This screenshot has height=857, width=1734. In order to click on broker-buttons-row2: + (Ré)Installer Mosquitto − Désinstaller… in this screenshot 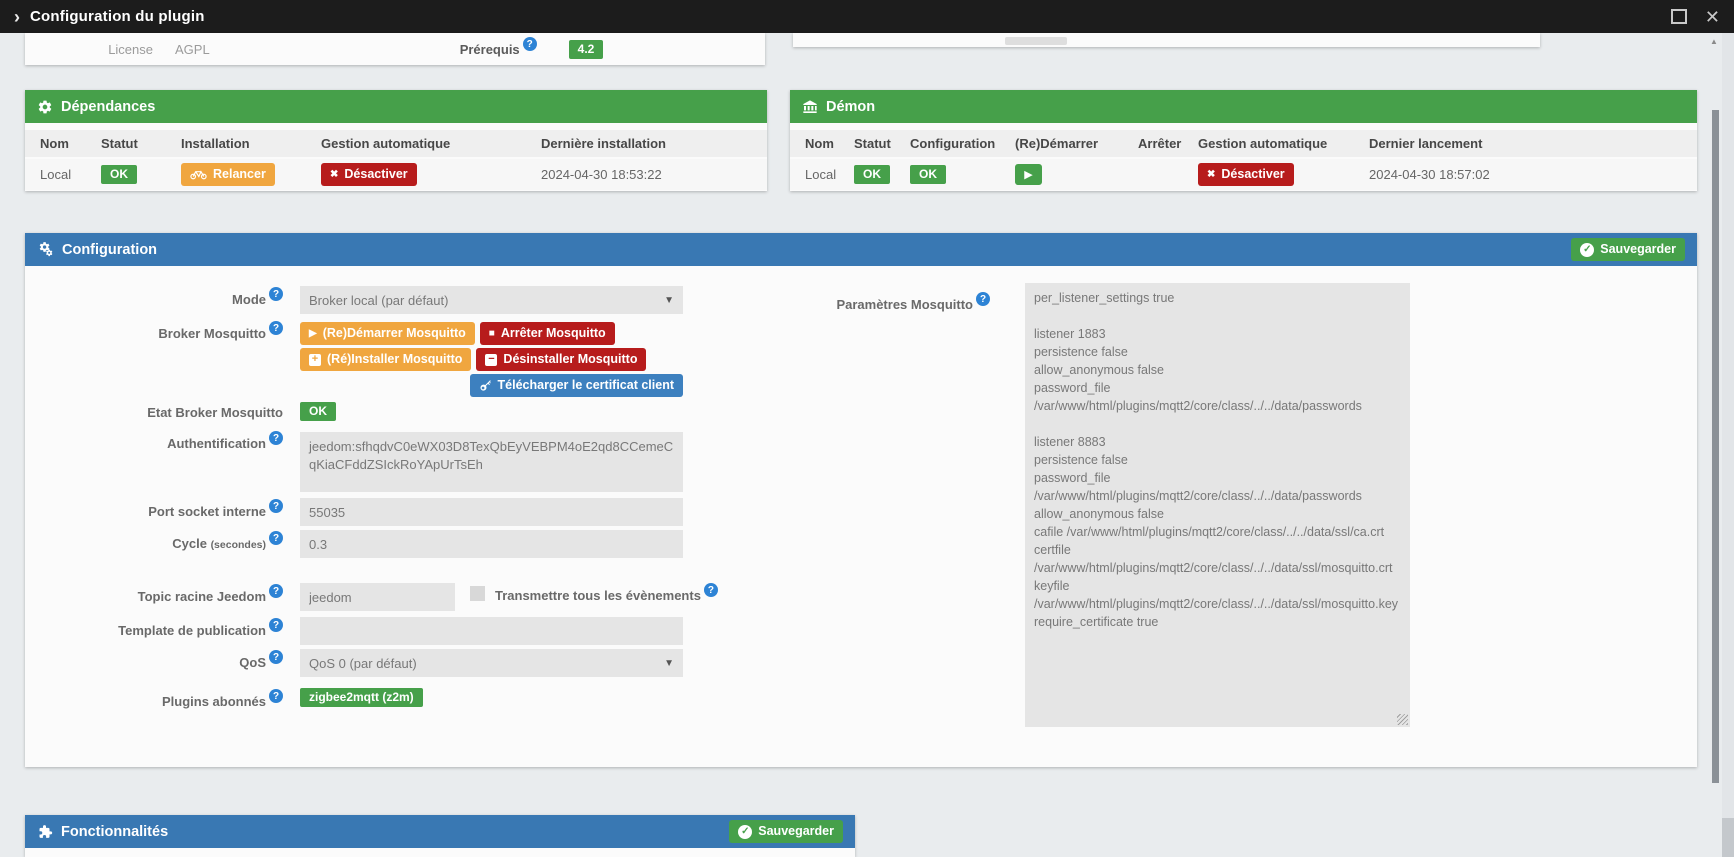, I will do `click(473, 359)`.